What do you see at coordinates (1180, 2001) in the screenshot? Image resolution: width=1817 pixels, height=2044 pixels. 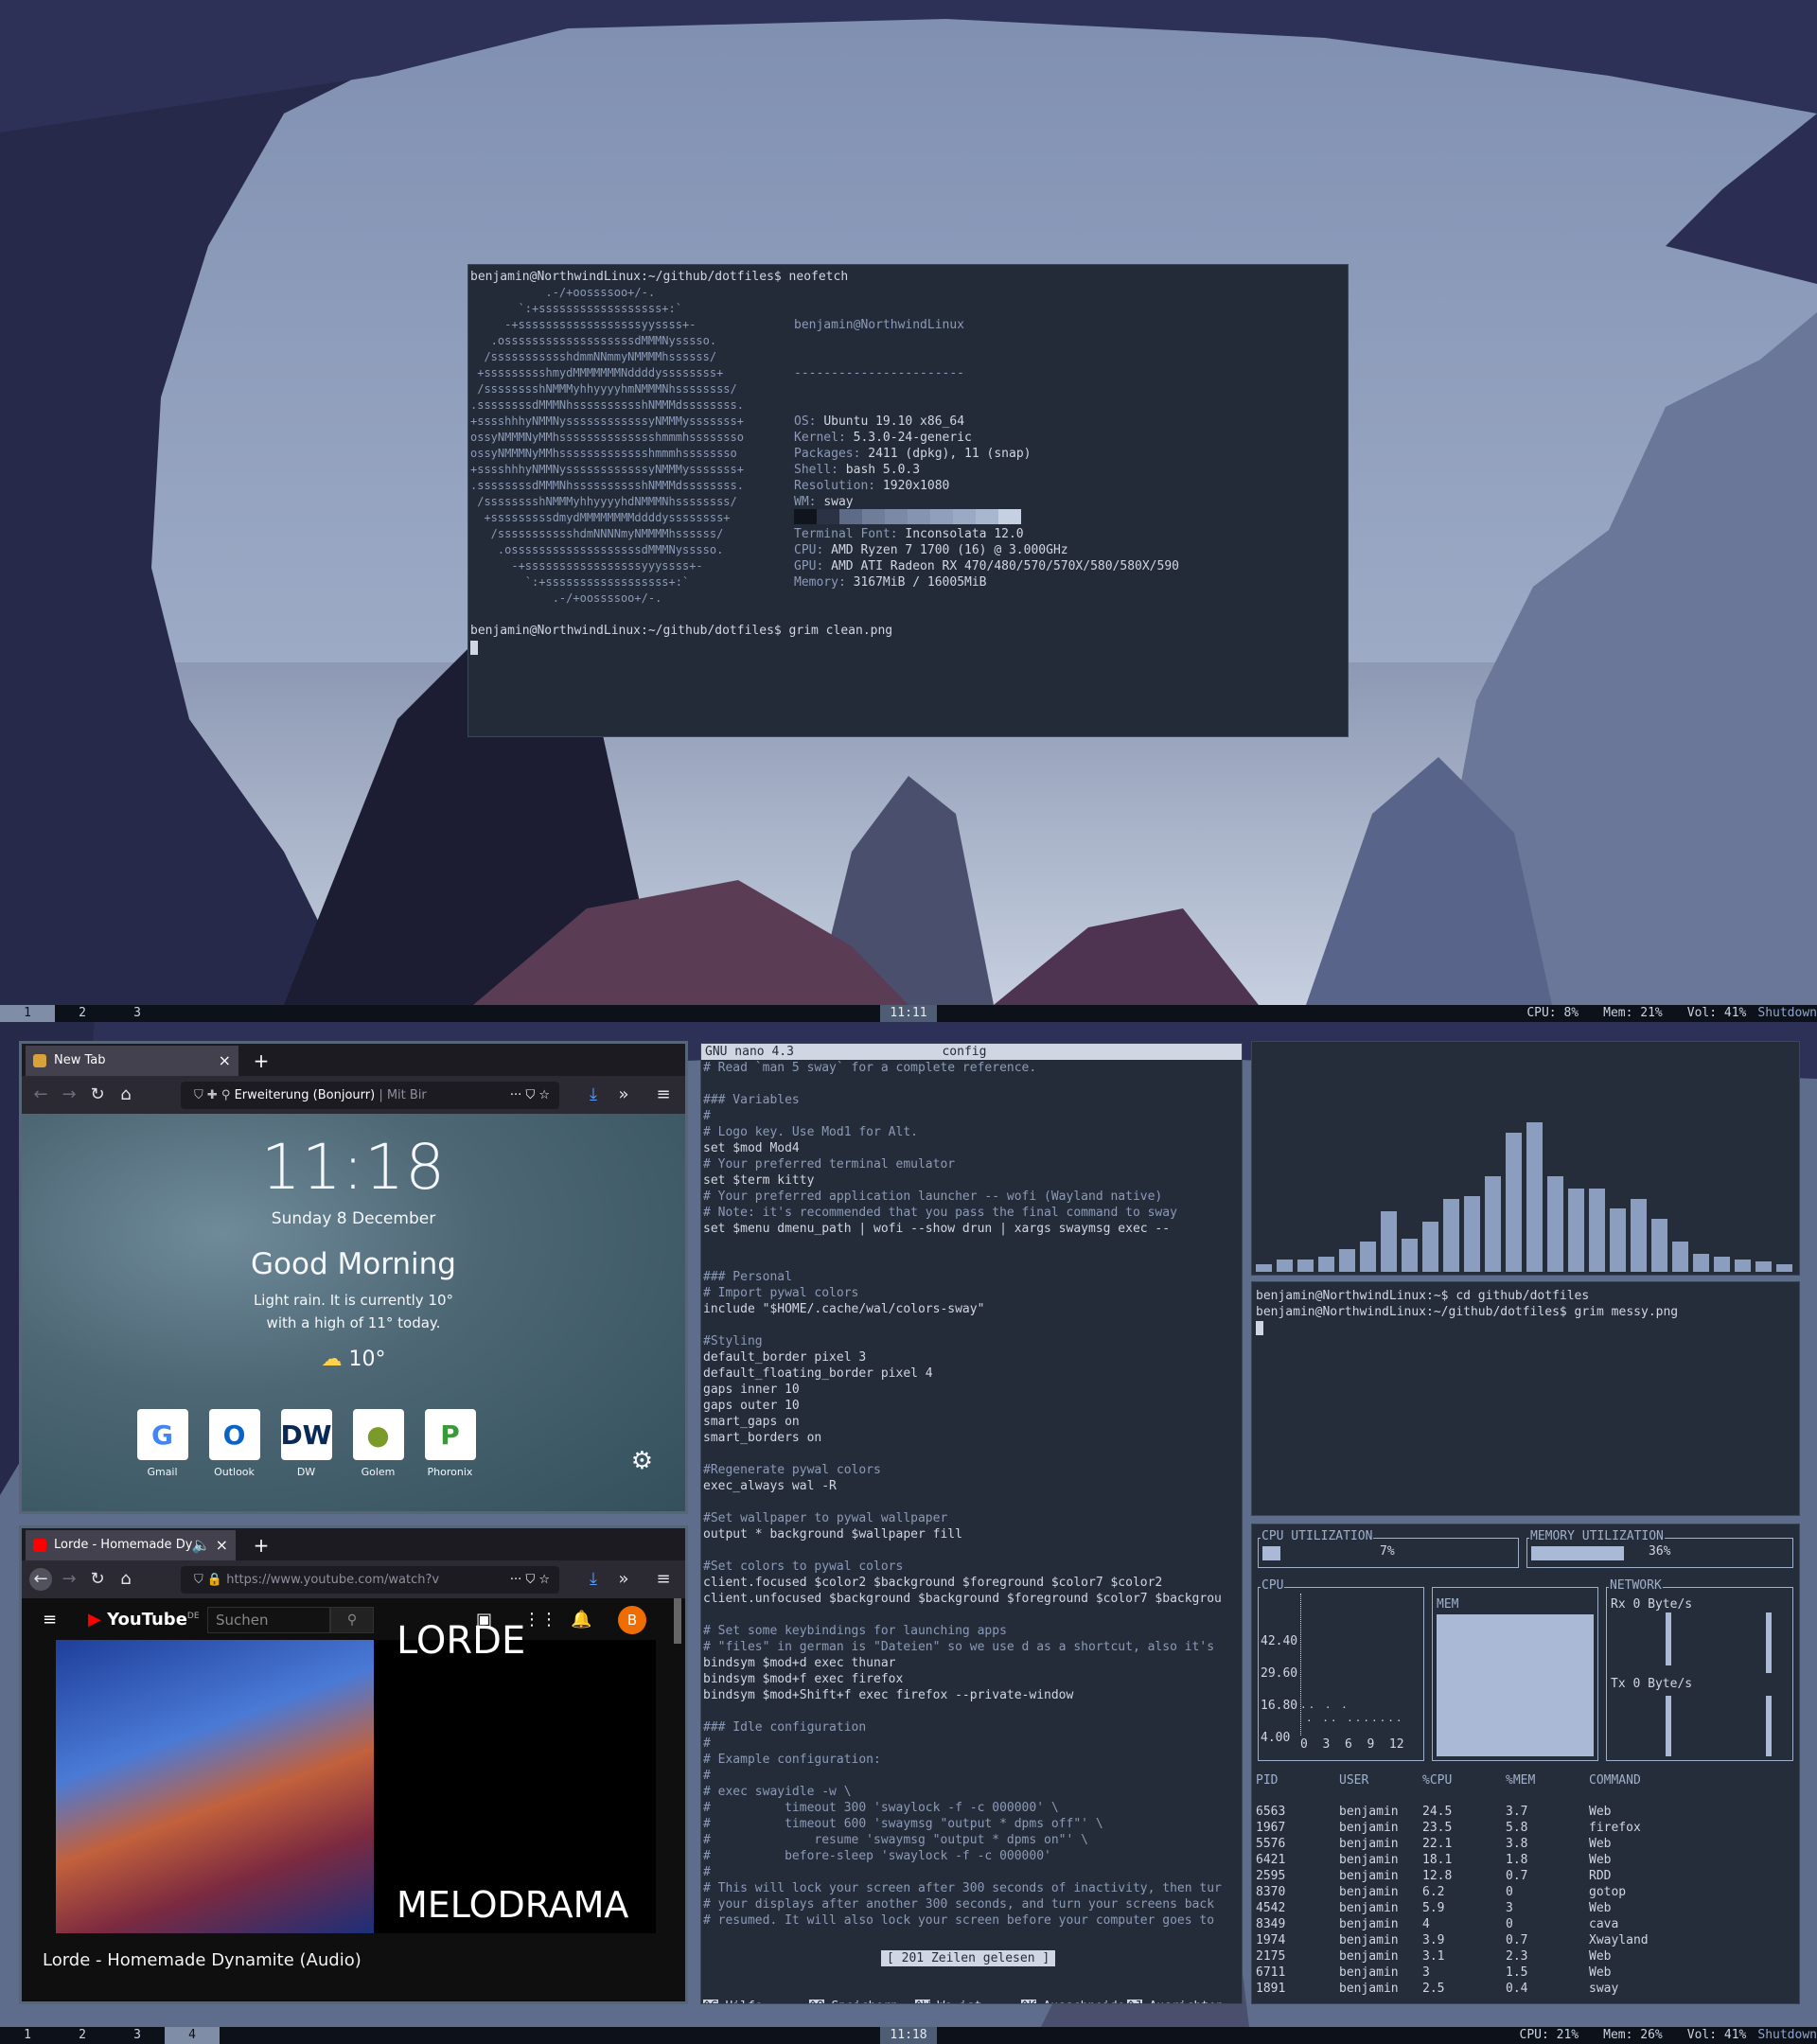 I see `shortcut: ^J Ausrichten` at bounding box center [1180, 2001].